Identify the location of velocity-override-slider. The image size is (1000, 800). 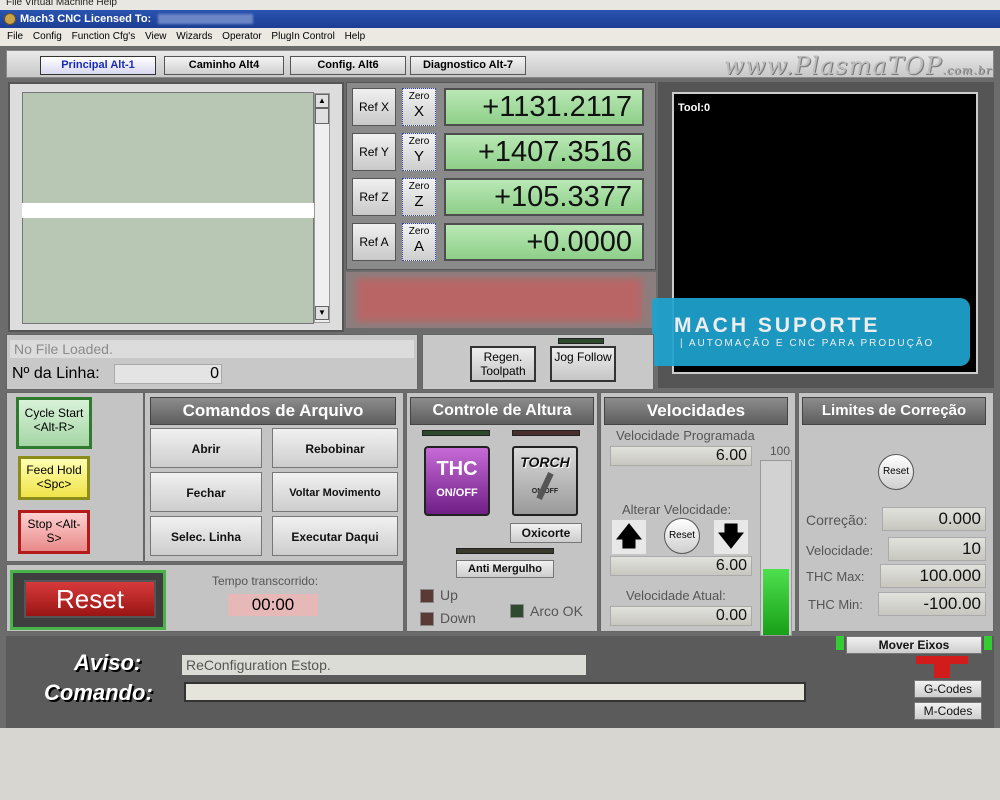
(776, 548).